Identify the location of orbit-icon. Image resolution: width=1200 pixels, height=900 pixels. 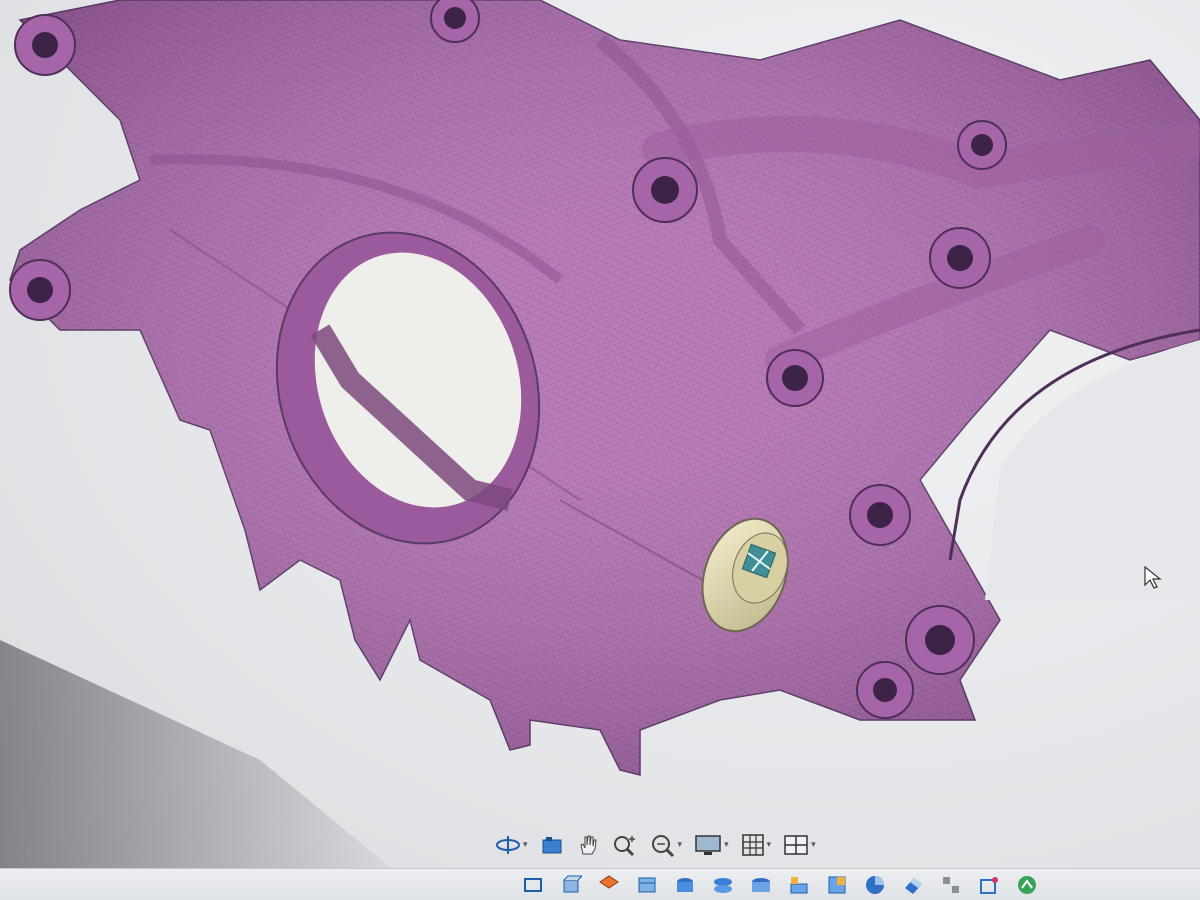
(508, 845).